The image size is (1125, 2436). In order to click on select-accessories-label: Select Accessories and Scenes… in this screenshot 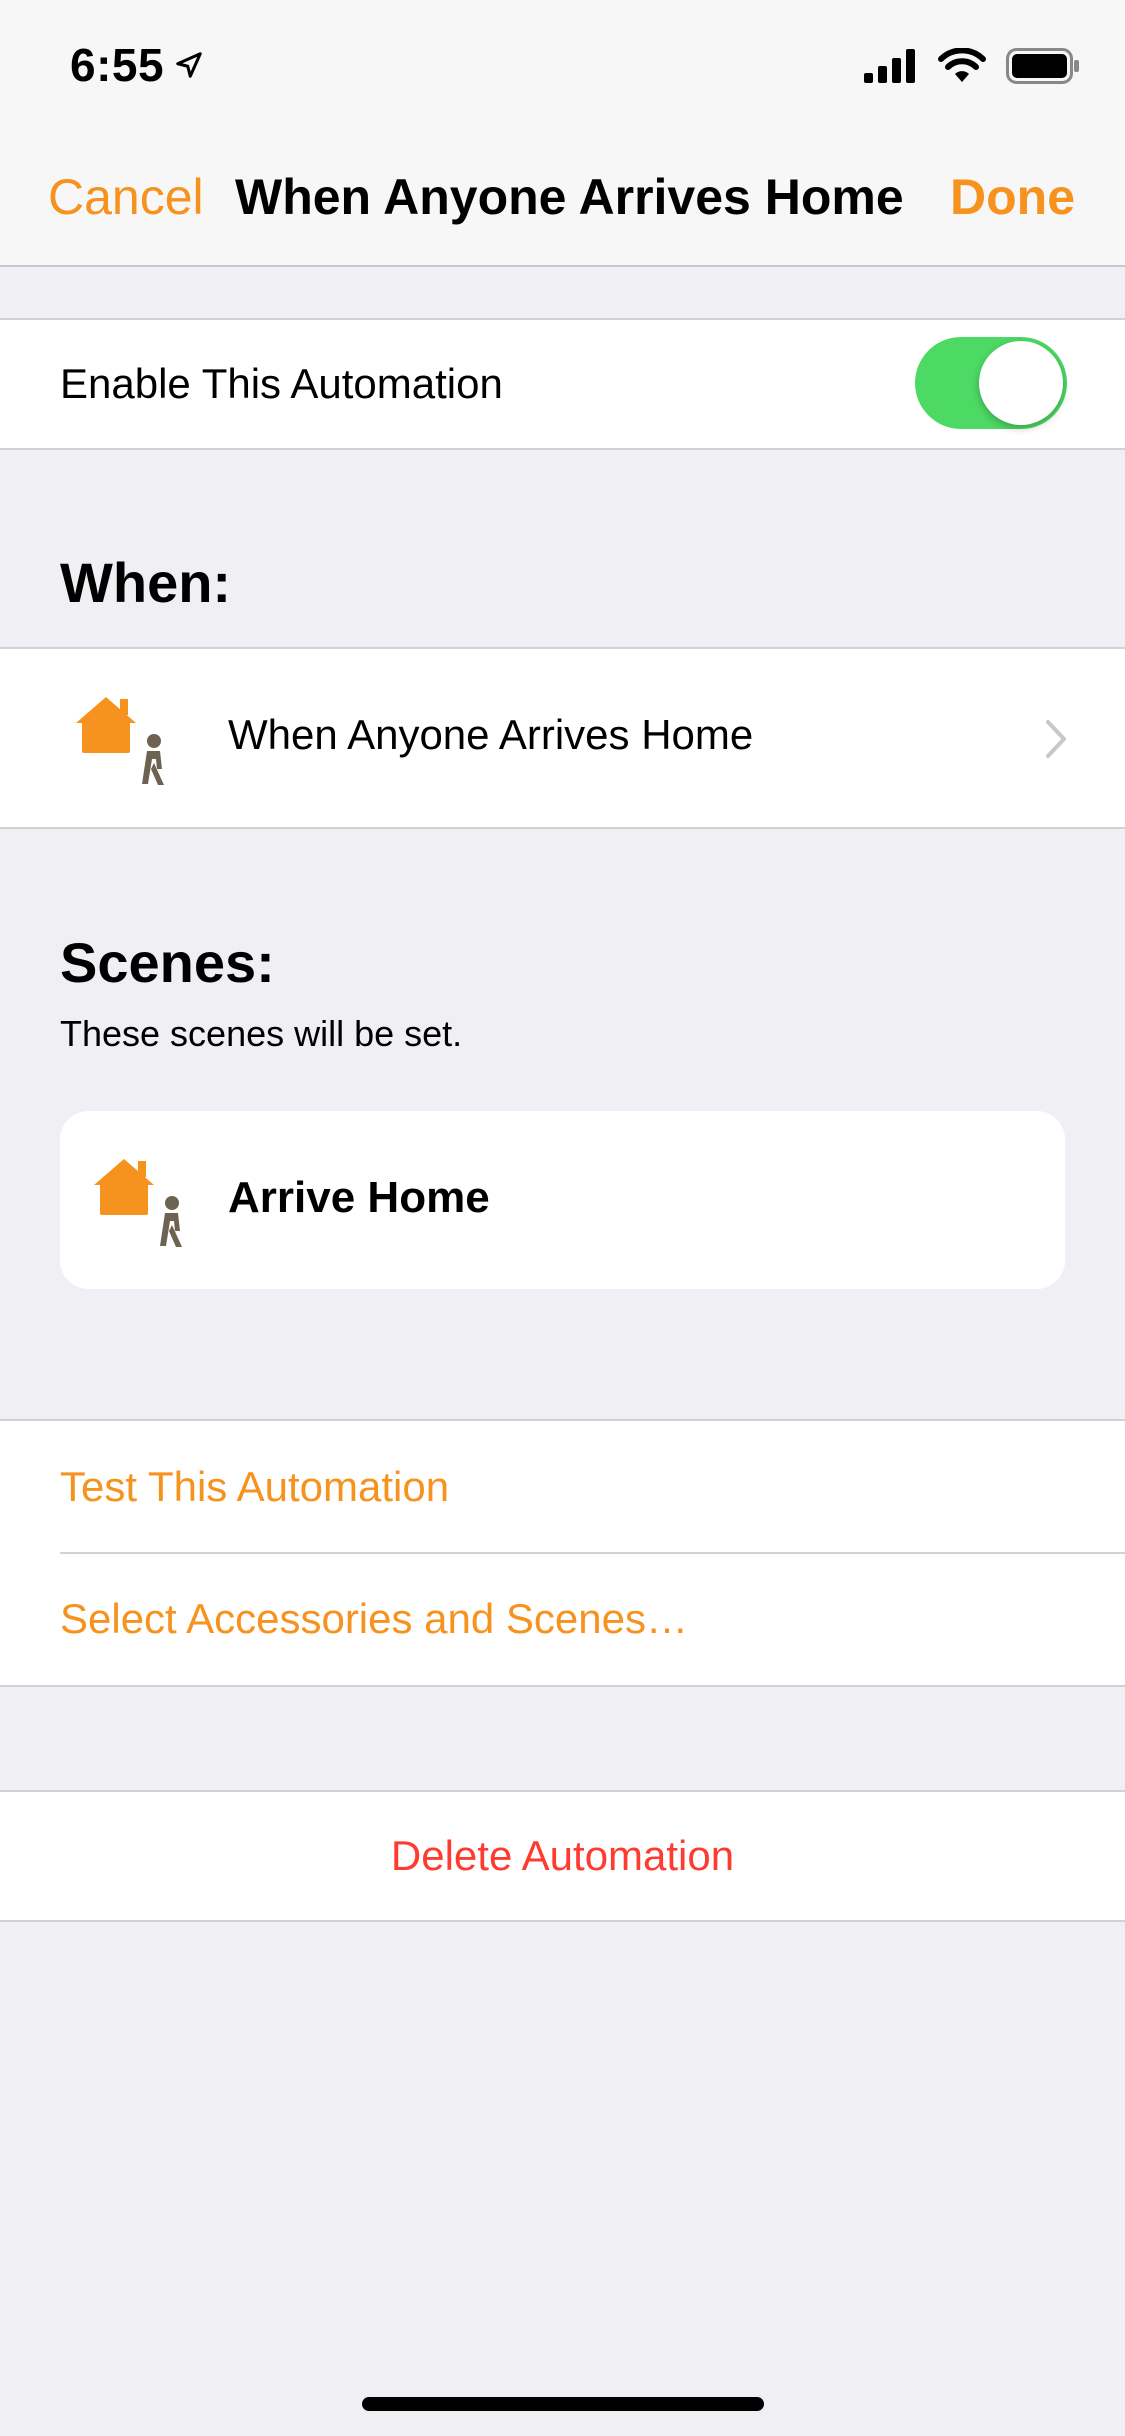, I will do `click(374, 1618)`.